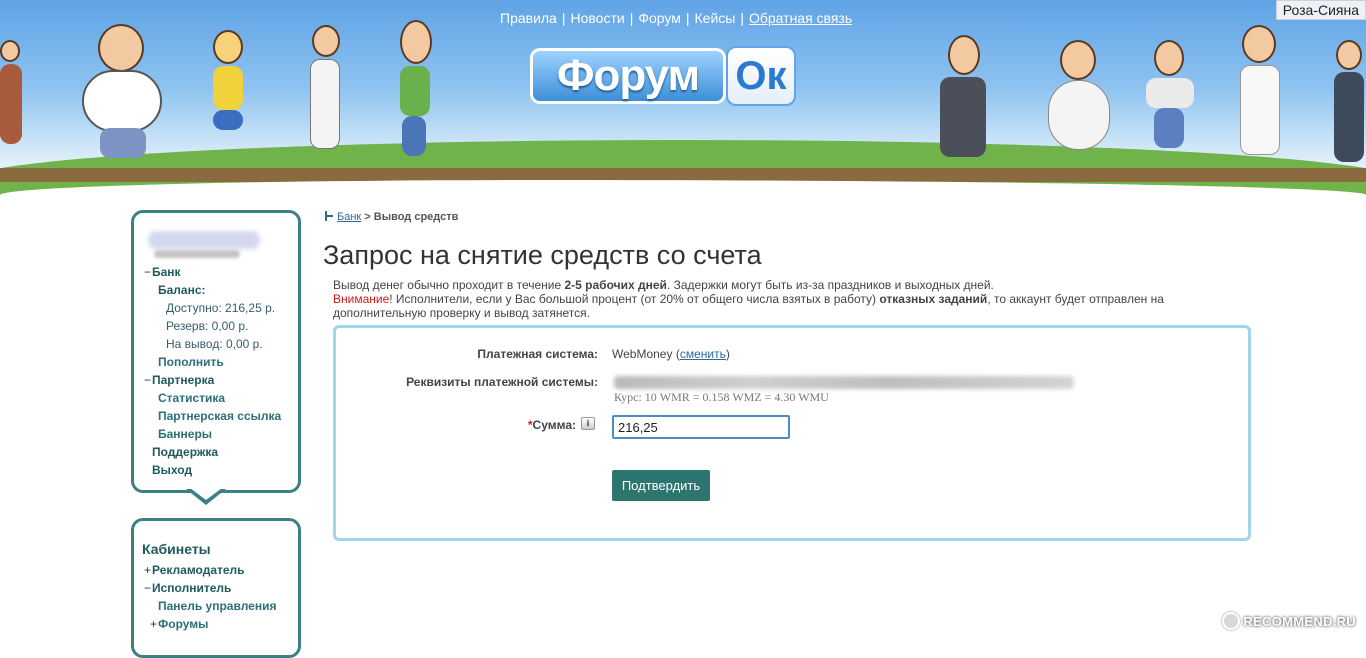  I want to click on nav-cases-link: Кейсы, so click(715, 18).